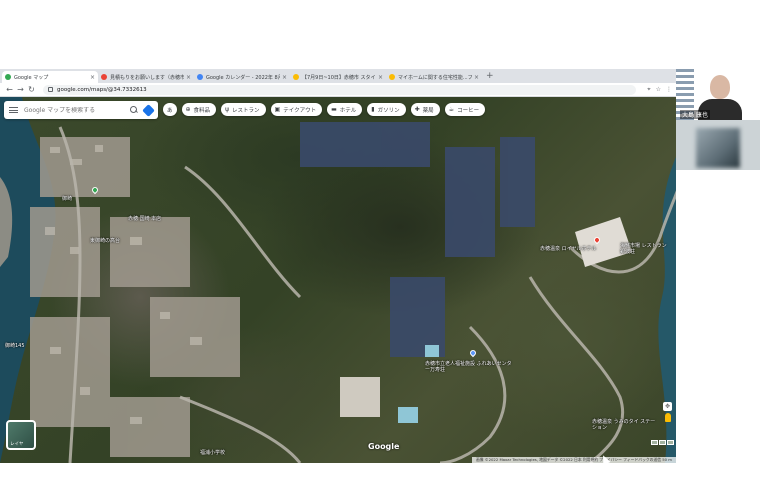  What do you see at coordinates (624, 425) in the screenshot?
I see `place-label-house: 赤穂温泉 うみのタイ ステーション` at bounding box center [624, 425].